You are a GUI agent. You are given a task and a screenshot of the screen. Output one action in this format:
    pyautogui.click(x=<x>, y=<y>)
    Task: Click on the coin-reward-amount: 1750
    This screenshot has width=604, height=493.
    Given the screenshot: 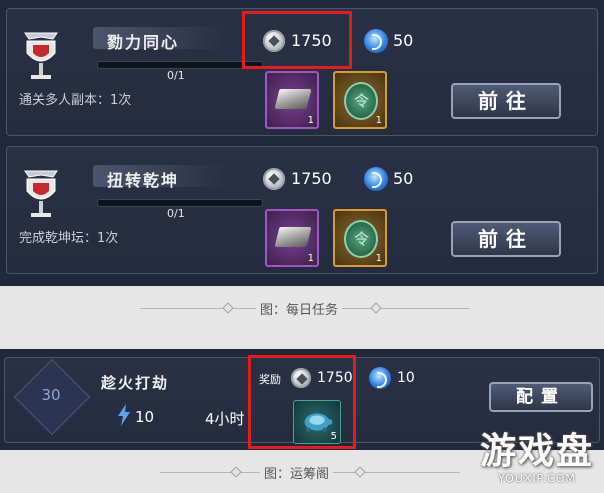 What is the action you would take?
    pyautogui.click(x=311, y=178)
    